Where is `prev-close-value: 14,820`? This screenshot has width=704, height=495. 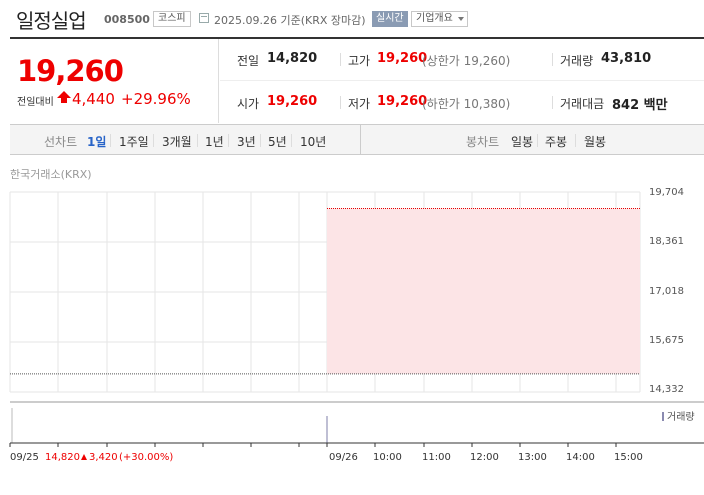 prev-close-value: 14,820 is located at coordinates (292, 58).